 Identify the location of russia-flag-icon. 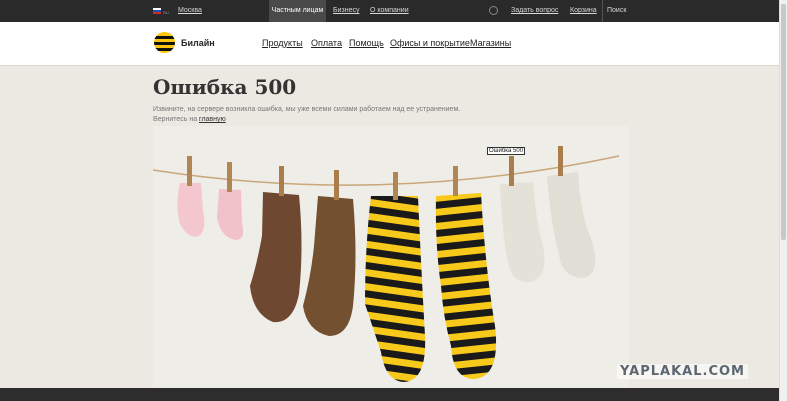
(157, 11).